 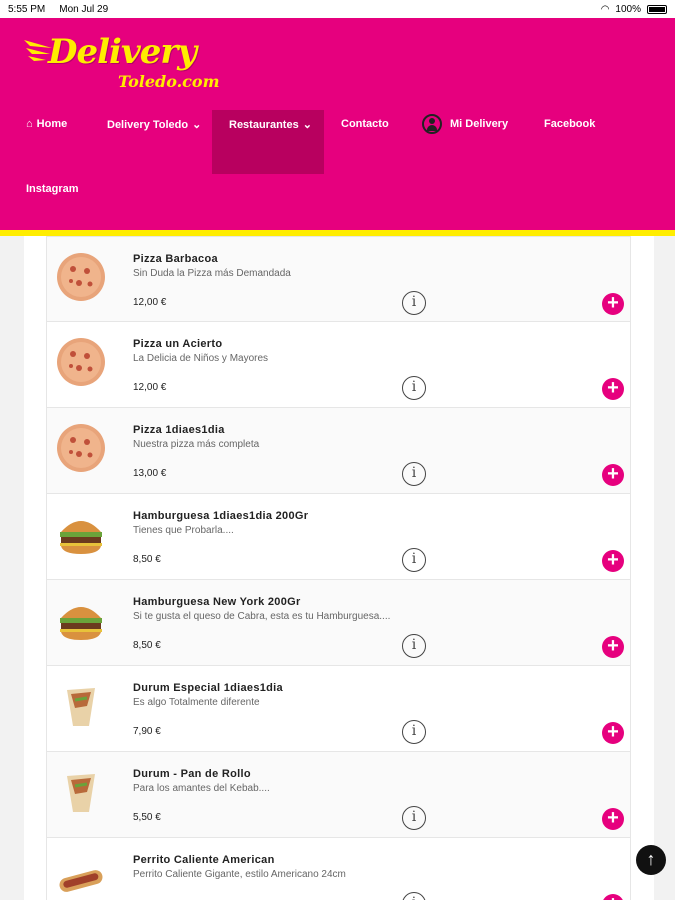 I want to click on nav-restaurantes-label: Restaurantes, so click(x=264, y=124).